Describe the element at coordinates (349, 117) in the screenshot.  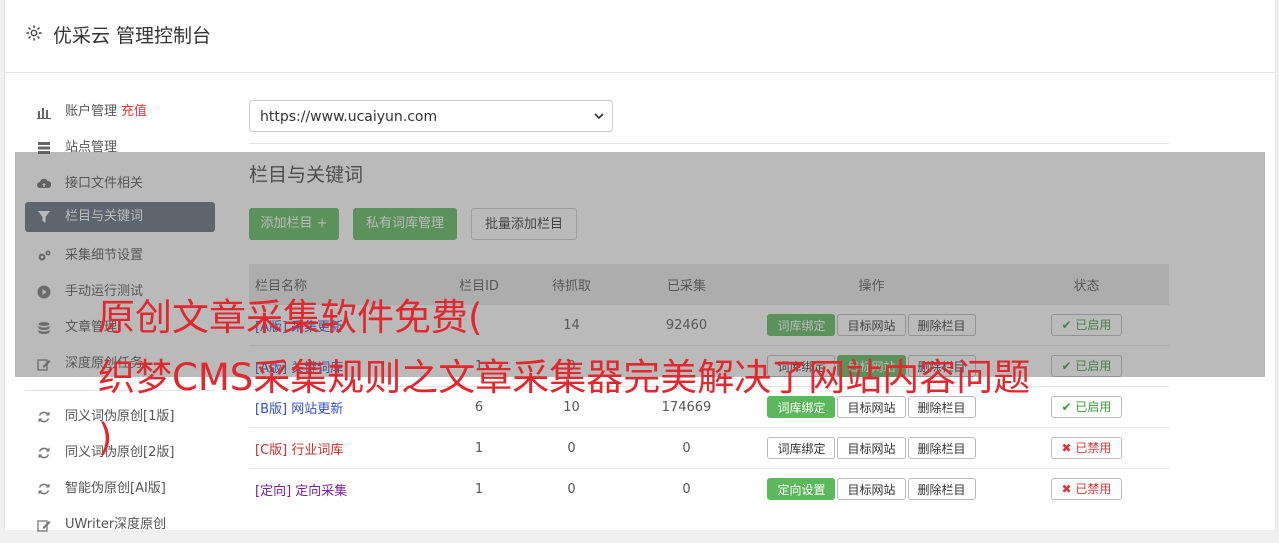
I see `site-select-value: https://www.ucaiyun.com` at that location.